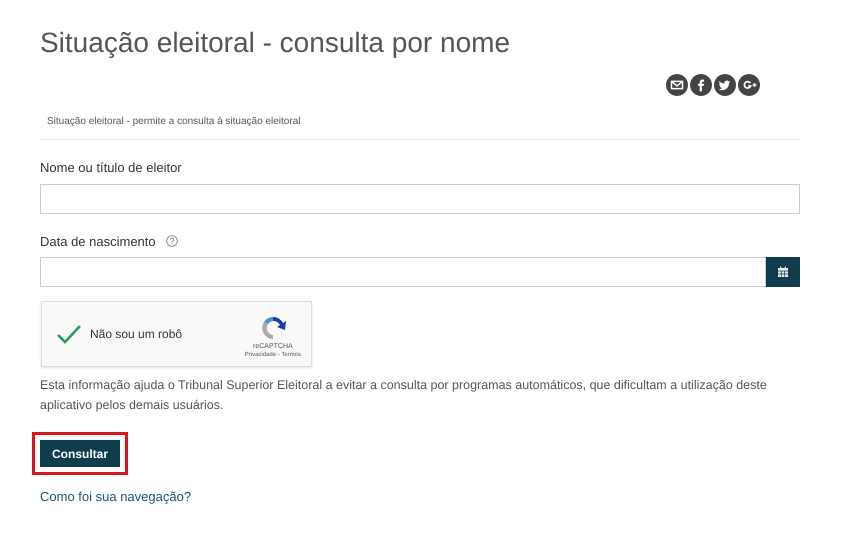 The height and width of the screenshot is (541, 860). Describe the element at coordinates (111, 168) in the screenshot. I see `field-label: Nome ou título de eleitor` at that location.